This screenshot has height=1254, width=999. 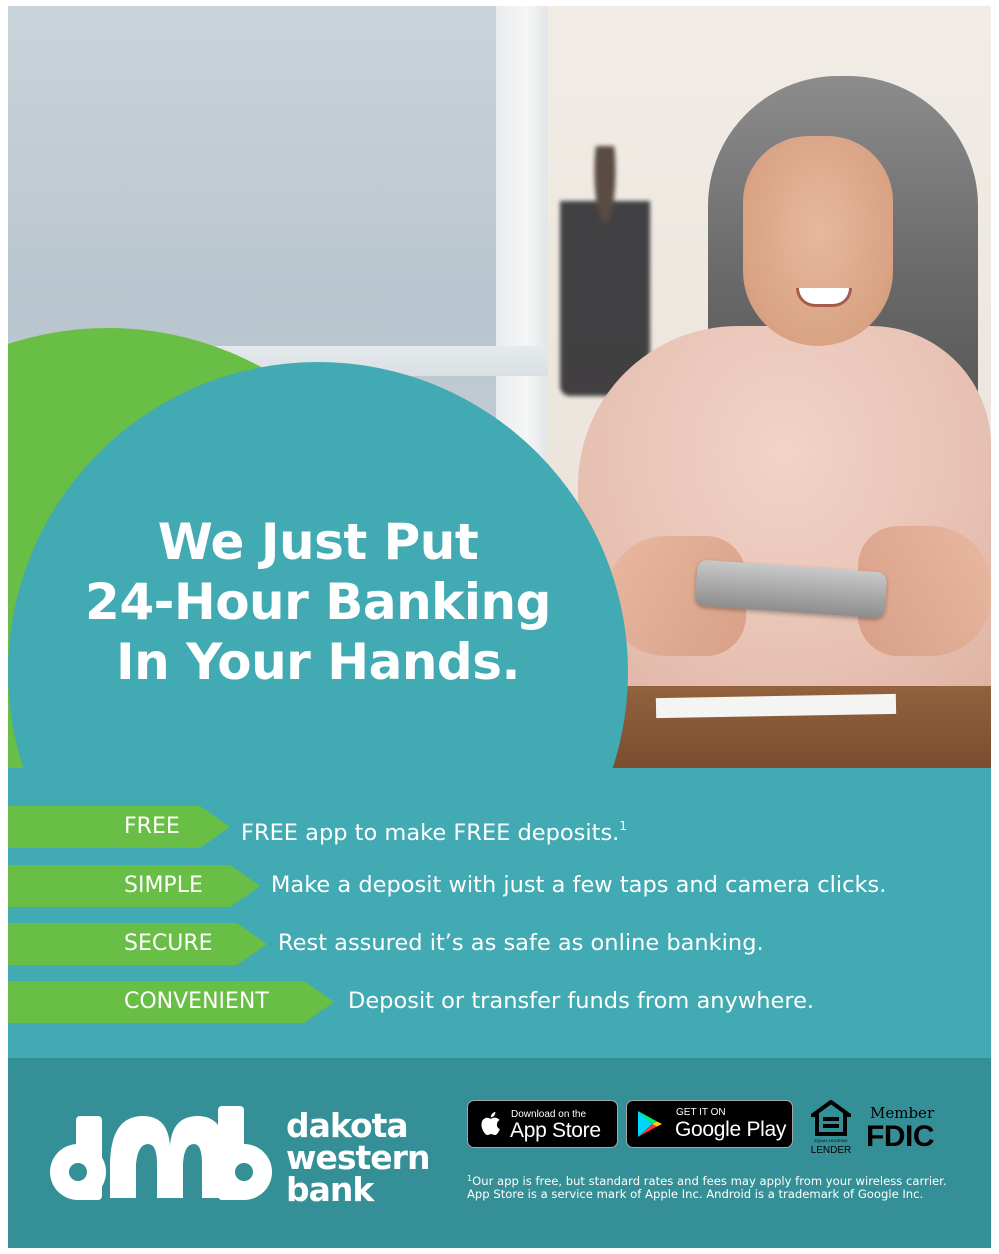 What do you see at coordinates (161, 1153) in the screenshot?
I see `dwb-logo-mark` at bounding box center [161, 1153].